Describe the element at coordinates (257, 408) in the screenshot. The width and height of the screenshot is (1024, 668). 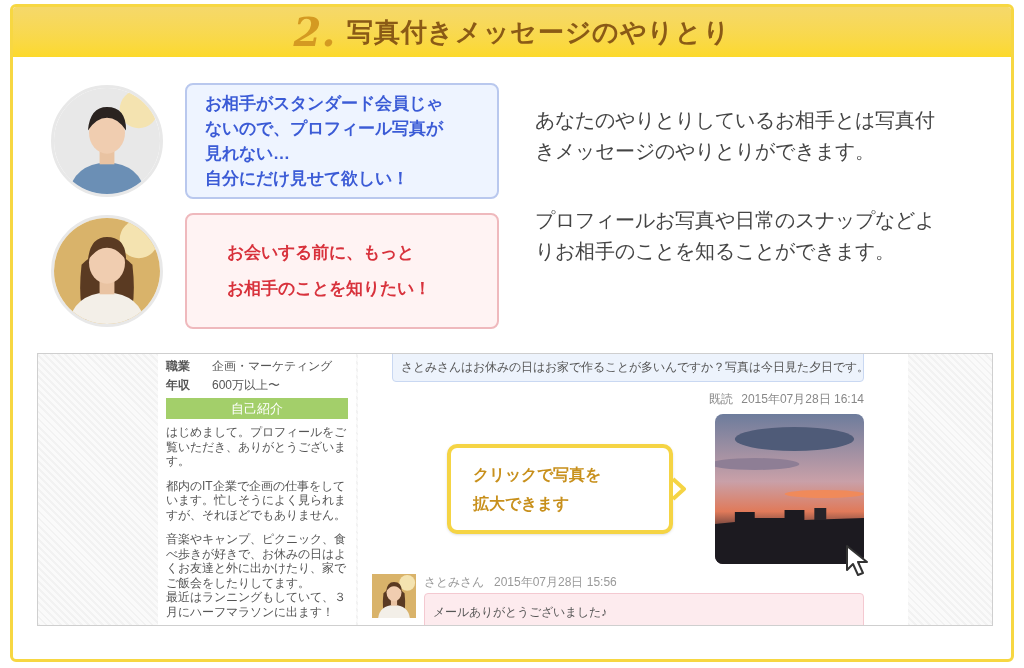
I see `section-header: 自己紹介` at that location.